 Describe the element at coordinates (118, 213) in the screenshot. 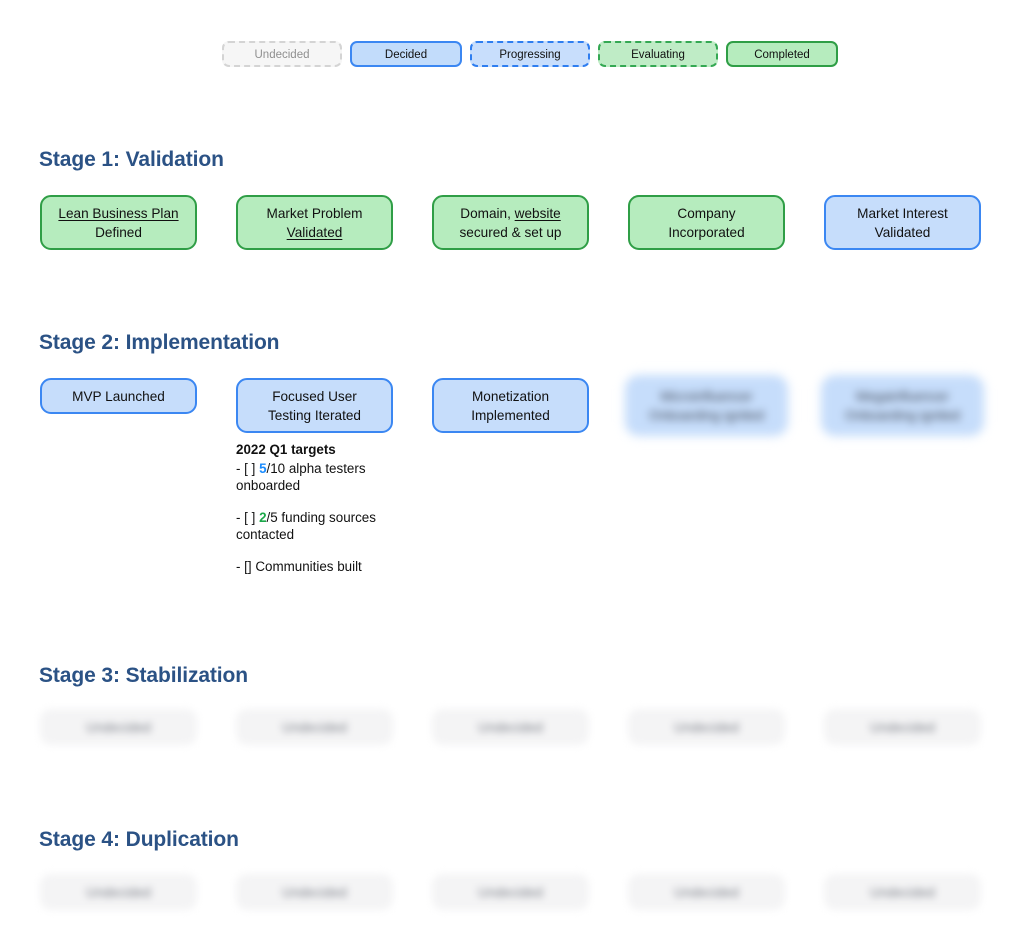

I see `card-line-1: Lean Business Plan` at that location.